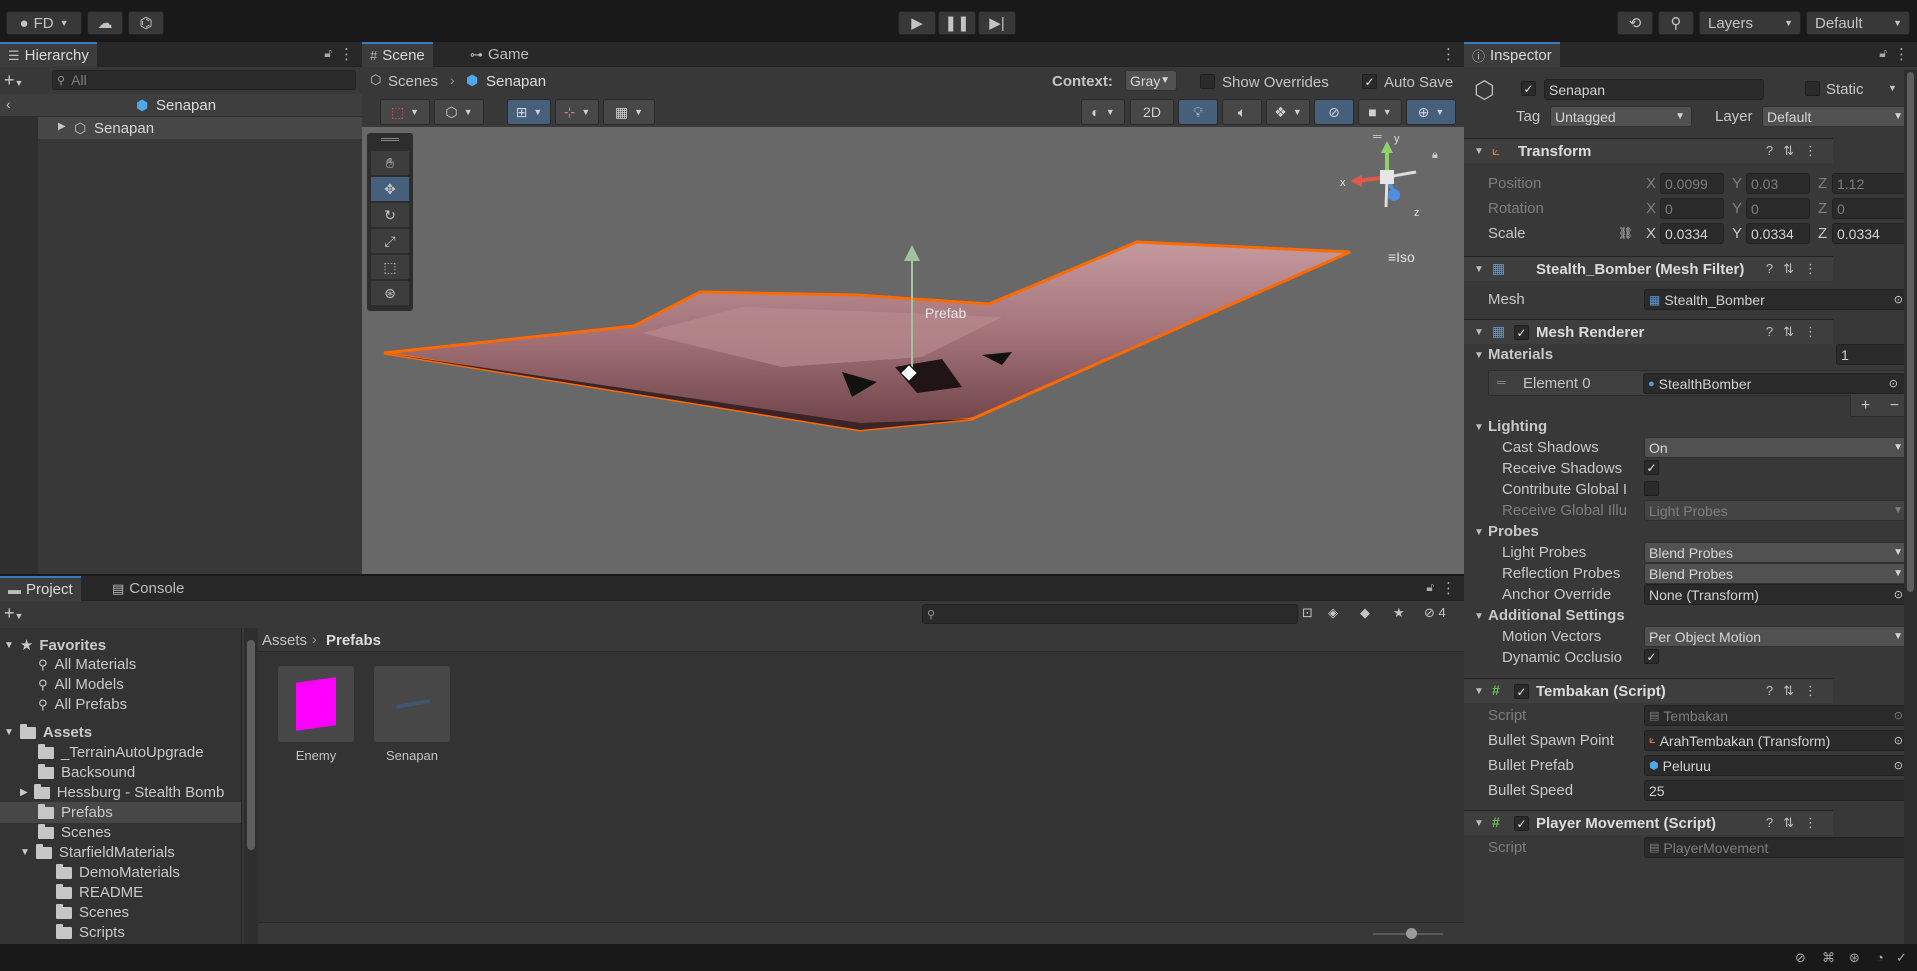 This screenshot has width=1917, height=971. What do you see at coordinates (459, 112) in the screenshot?
I see `global-local-button: ⬡ ▼` at bounding box center [459, 112].